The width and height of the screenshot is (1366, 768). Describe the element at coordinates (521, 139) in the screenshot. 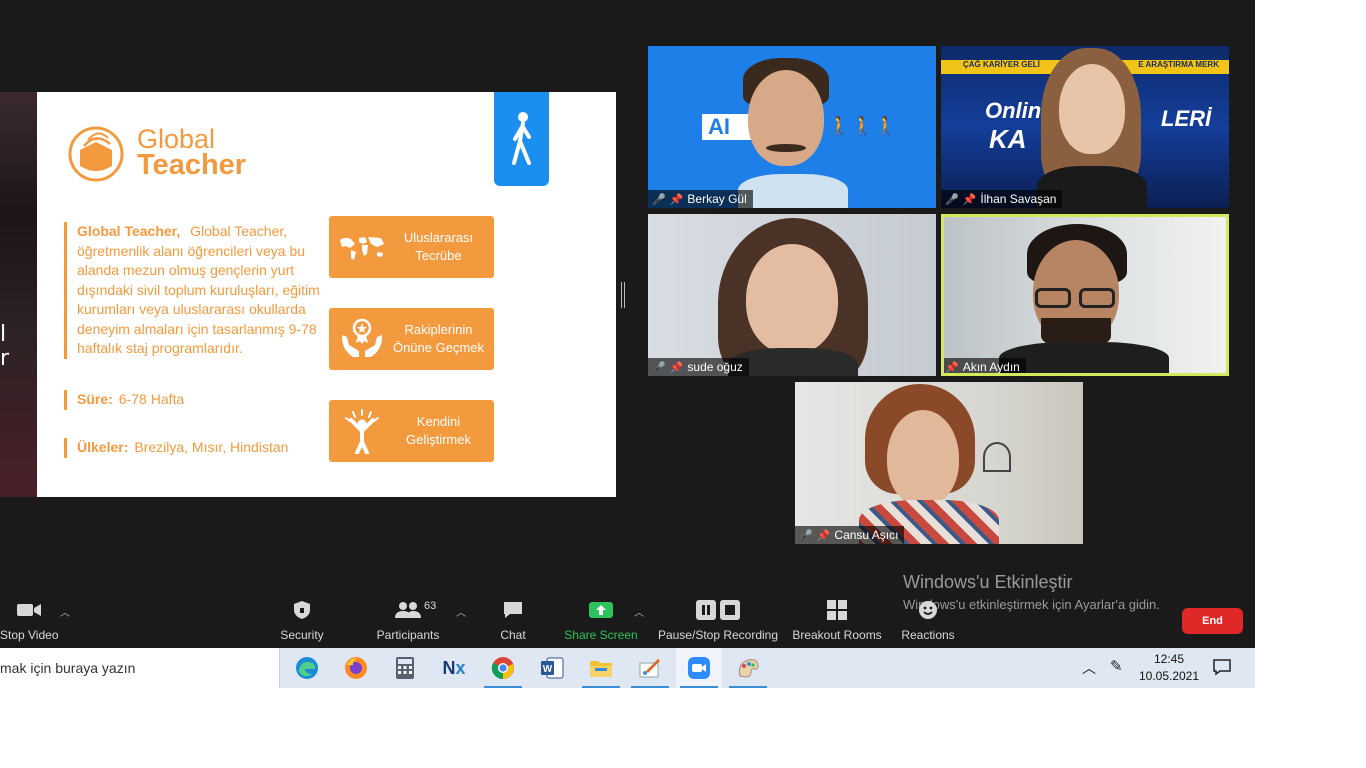

I see `walking-person-badge` at that location.